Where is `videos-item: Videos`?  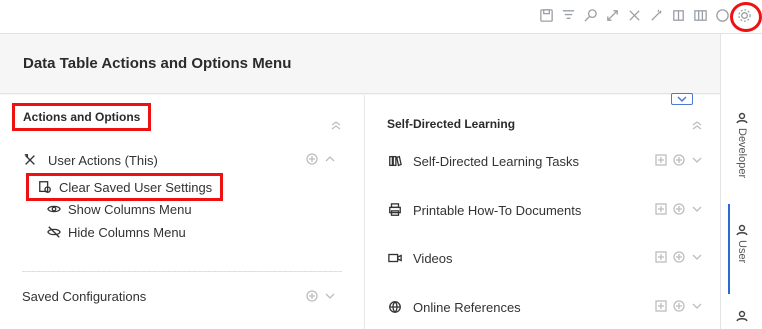
videos-item: Videos is located at coordinates (420, 258).